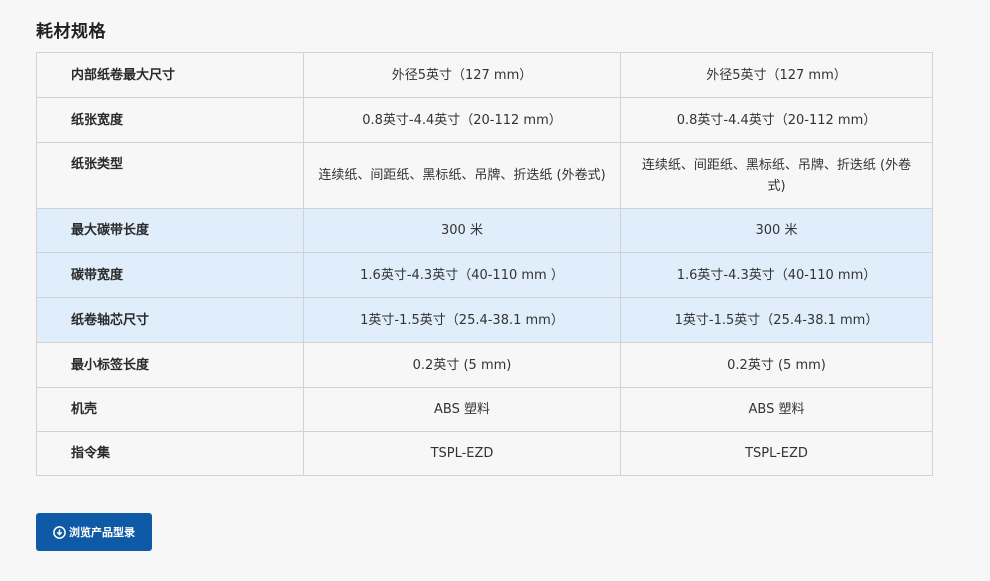 This screenshot has height=581, width=990. Describe the element at coordinates (170, 365) in the screenshot. I see `row-label: 最小标签长度` at that location.